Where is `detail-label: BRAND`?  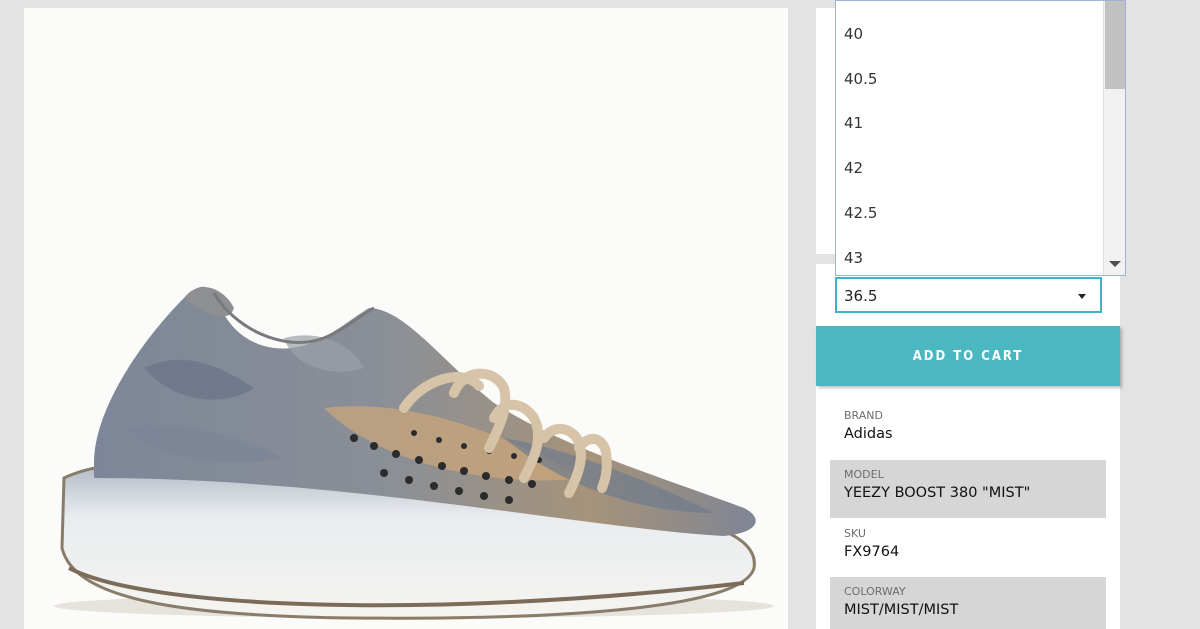 detail-label: BRAND is located at coordinates (863, 415).